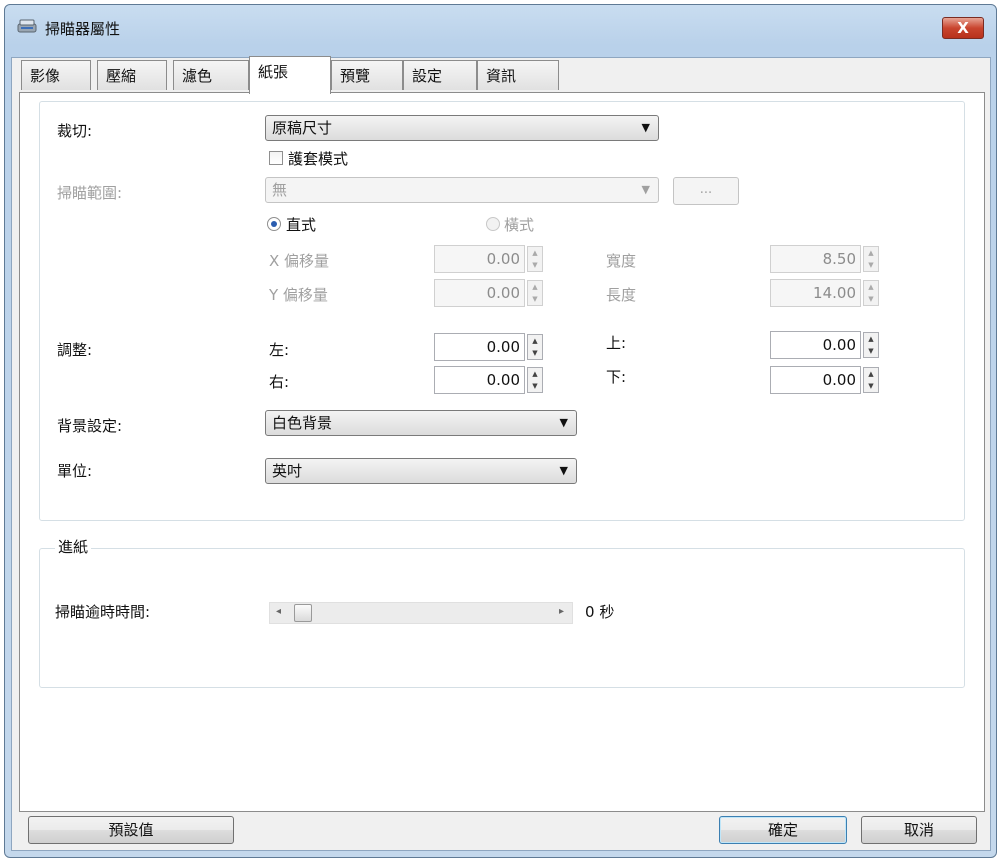 Image resolution: width=1003 pixels, height=862 pixels. I want to click on tab-preview: 預覽, so click(367, 75).